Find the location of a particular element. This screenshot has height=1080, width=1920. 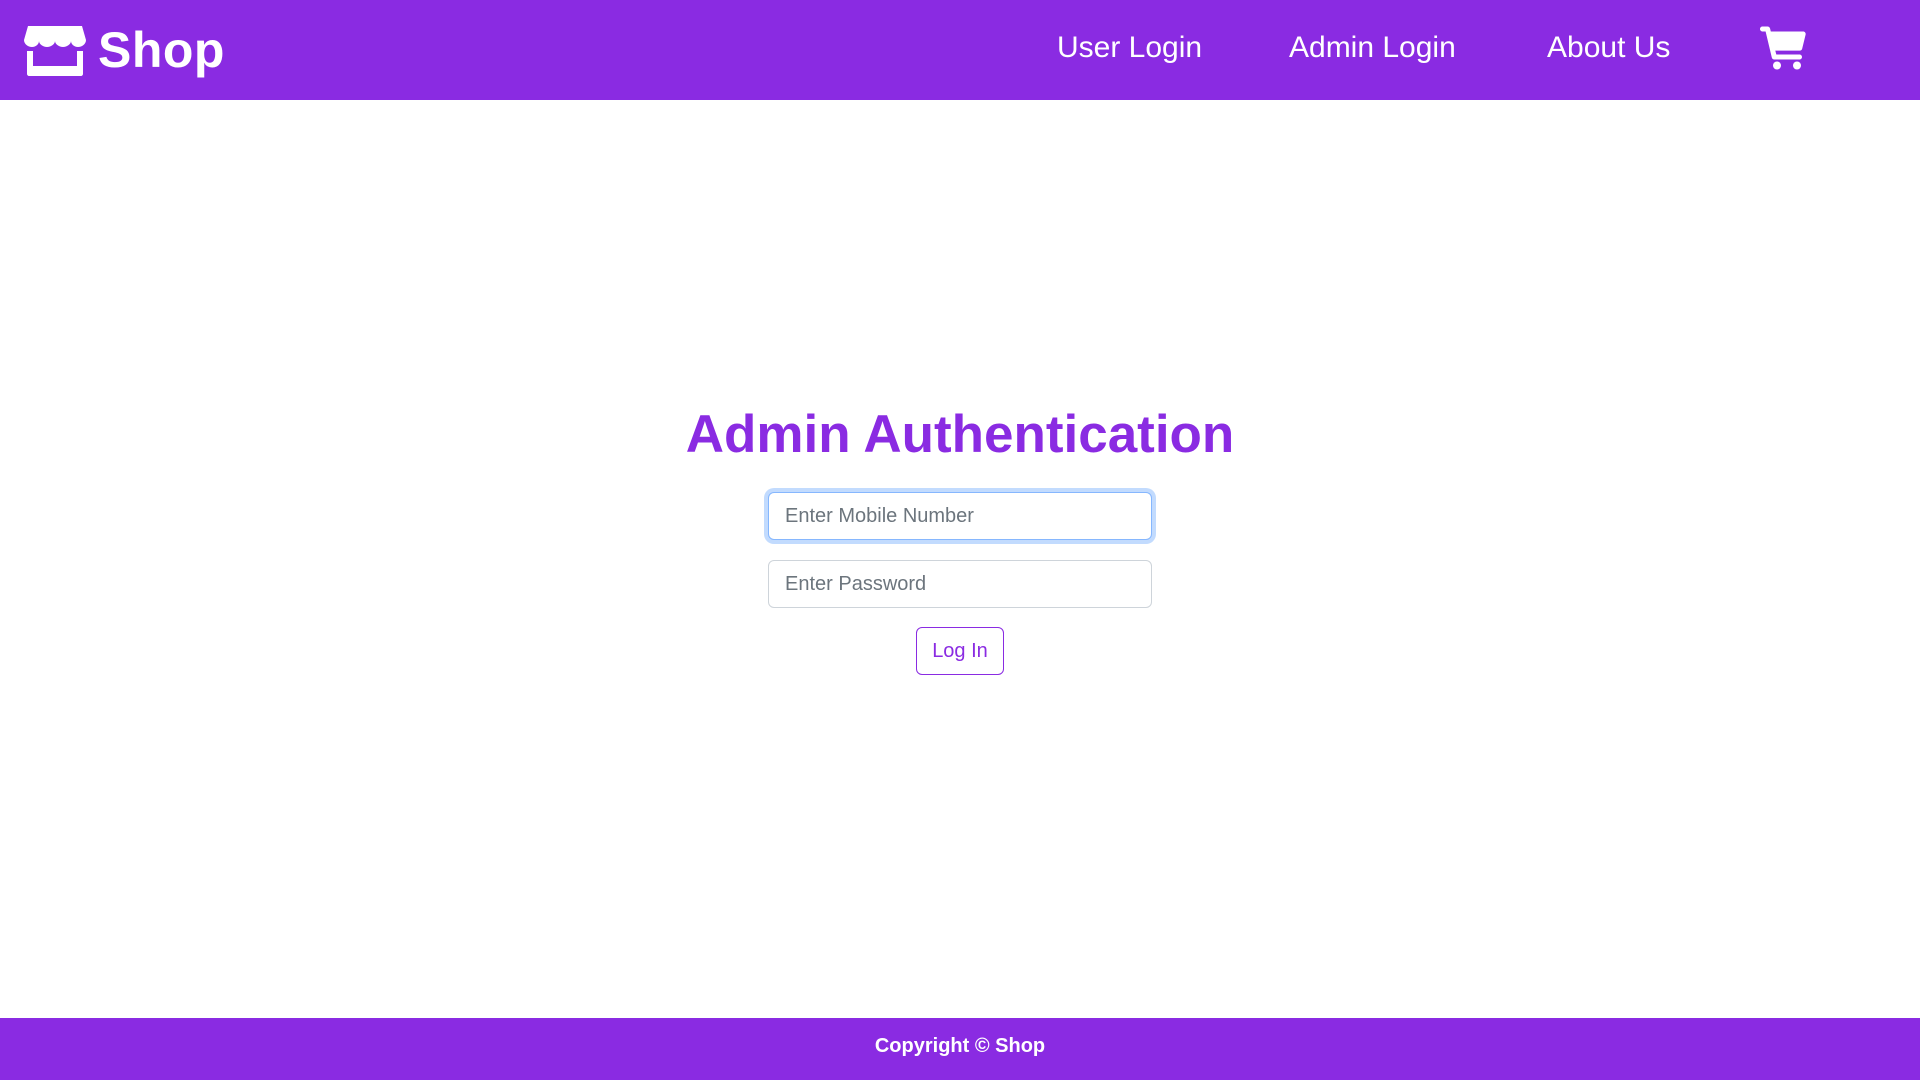

password-input is located at coordinates (960, 584).